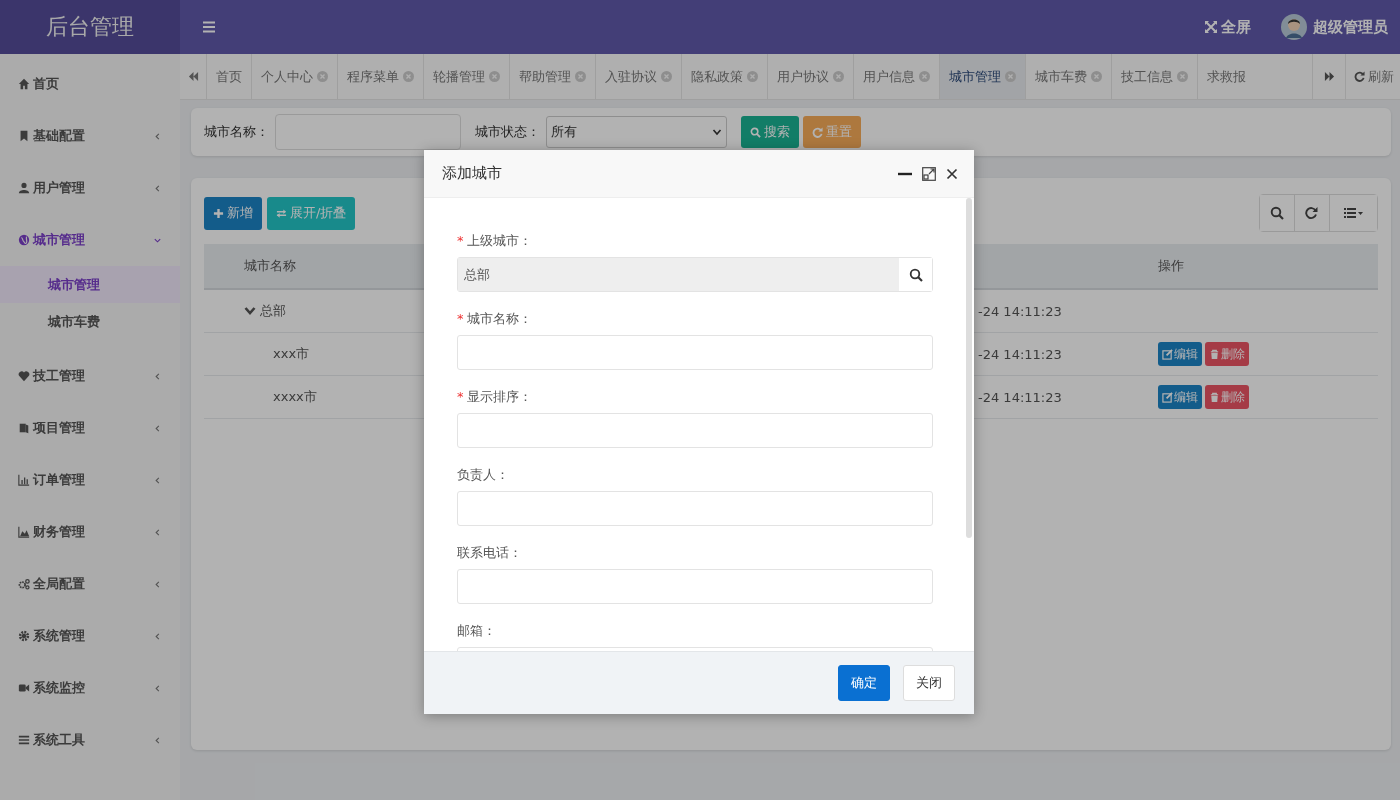 This screenshot has height=800, width=1400. What do you see at coordinates (717, 132) in the screenshot?
I see `caret-icon` at bounding box center [717, 132].